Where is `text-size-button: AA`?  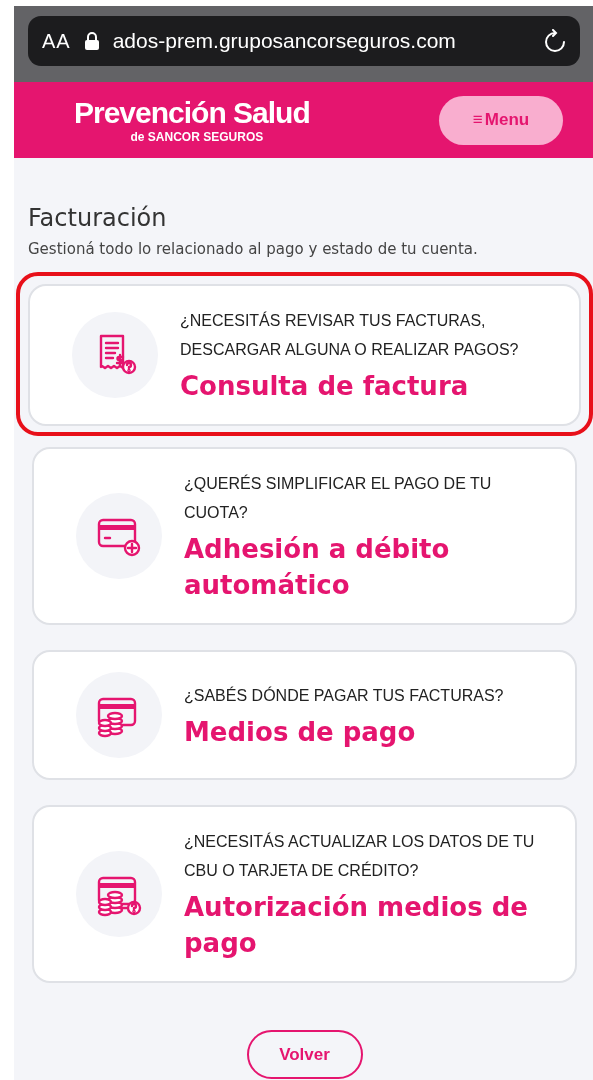 text-size-button: AA is located at coordinates (56, 41).